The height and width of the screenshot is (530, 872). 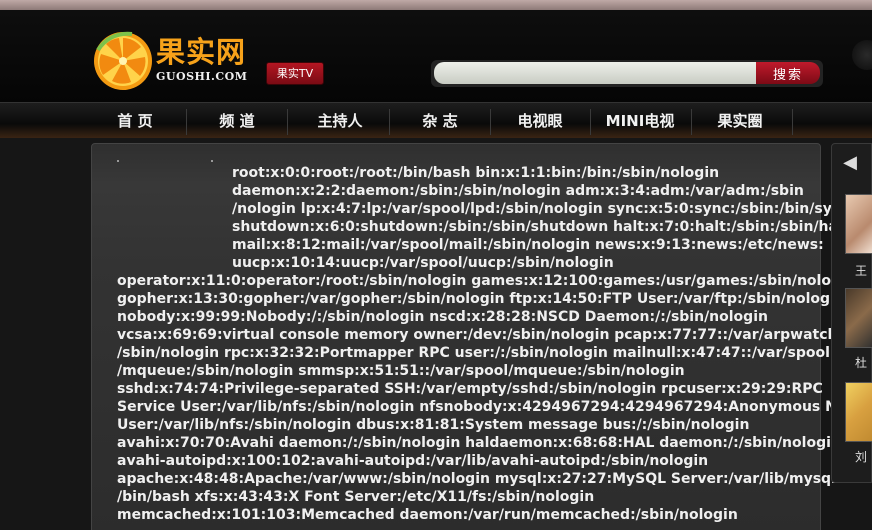 I want to click on nav-item-home: 首 页, so click(x=135, y=121).